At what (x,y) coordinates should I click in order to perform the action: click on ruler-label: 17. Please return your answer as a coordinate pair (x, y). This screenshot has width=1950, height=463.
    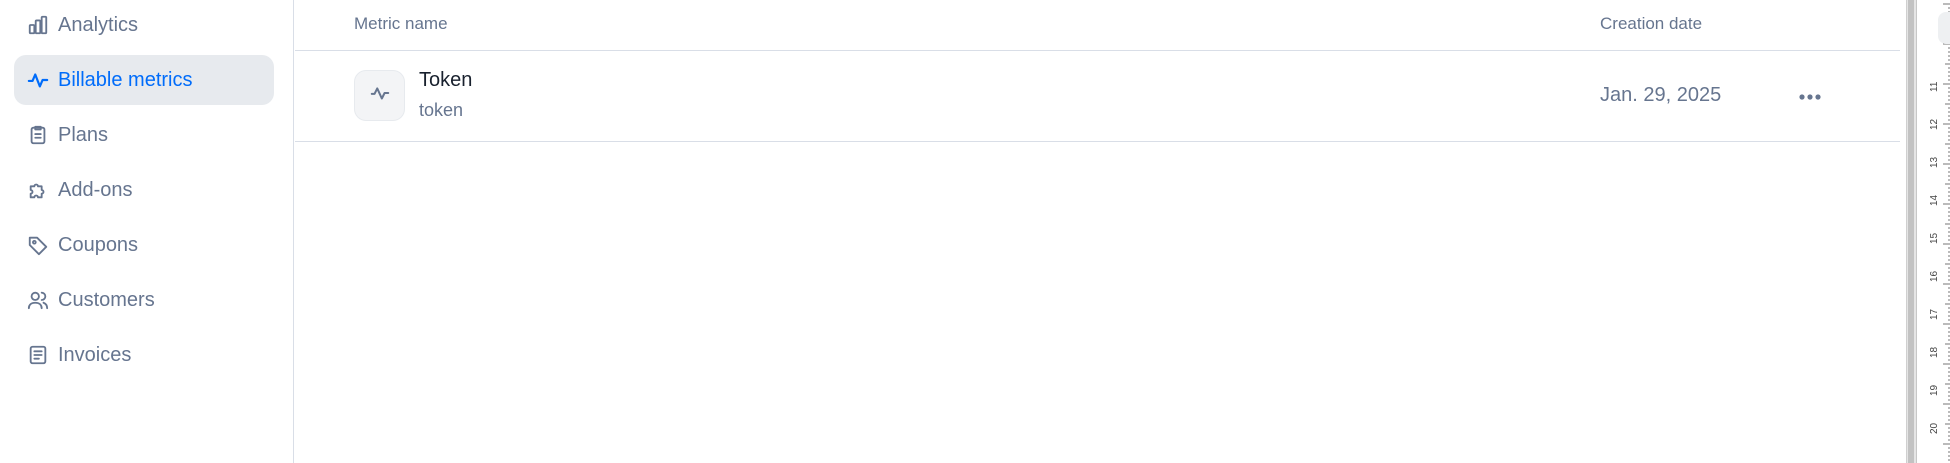
    Looking at the image, I should click on (1934, 314).